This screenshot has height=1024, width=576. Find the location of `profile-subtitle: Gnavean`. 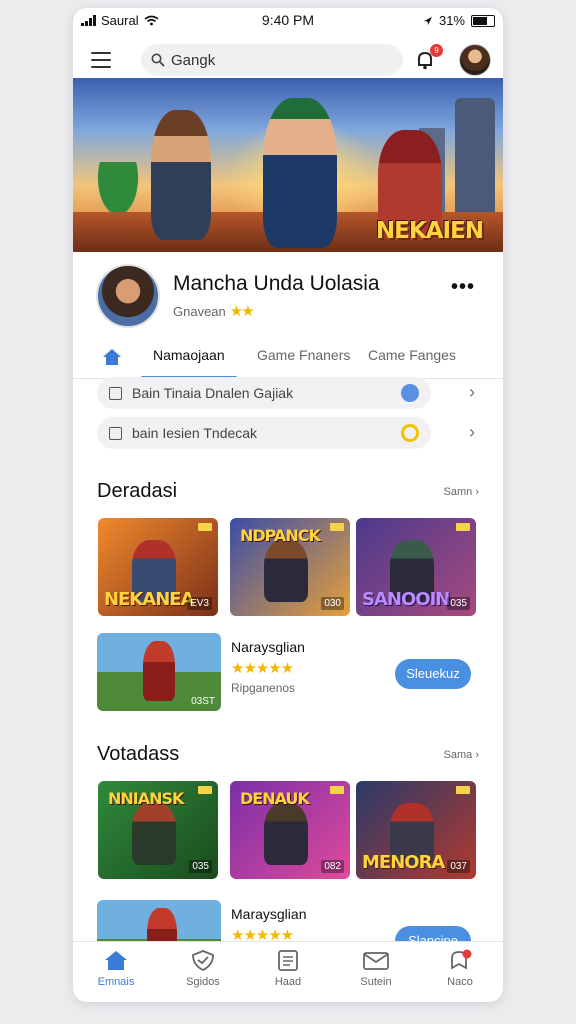

profile-subtitle: Gnavean is located at coordinates (199, 311).